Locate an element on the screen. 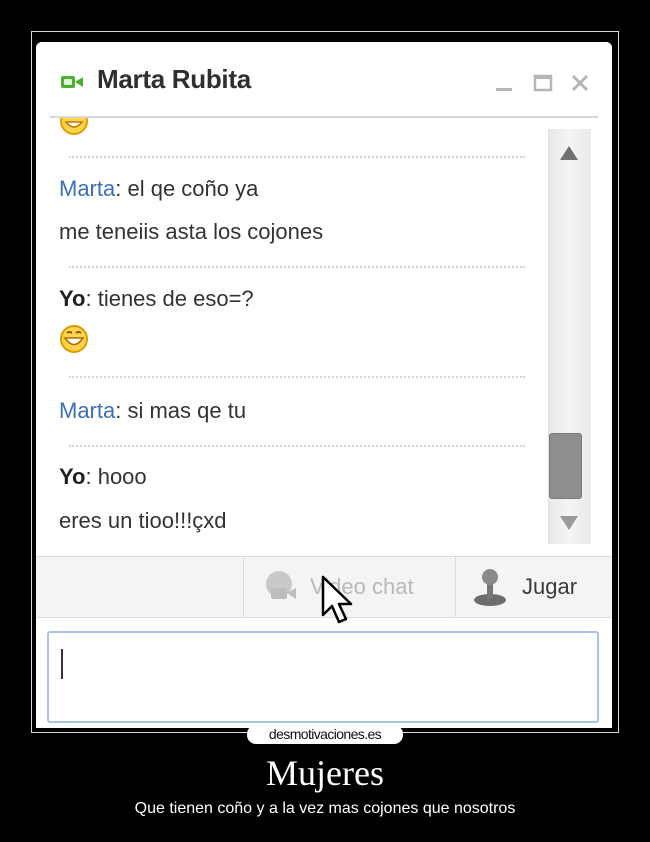 This screenshot has height=842, width=650. title-bar: Marta Rubita is located at coordinates (324, 80).